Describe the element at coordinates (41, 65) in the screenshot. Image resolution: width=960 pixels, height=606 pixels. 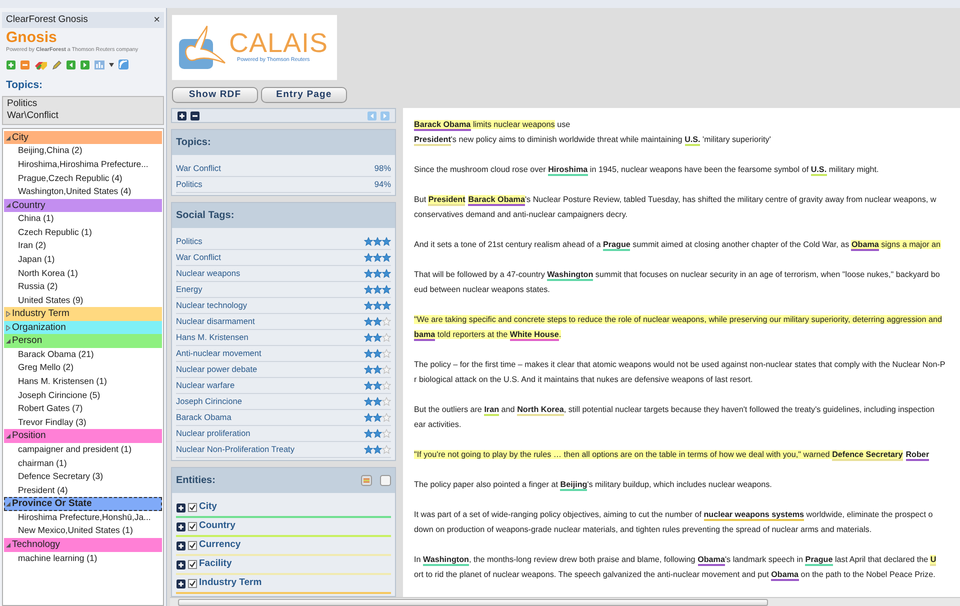
I see `color-tag-icon` at that location.